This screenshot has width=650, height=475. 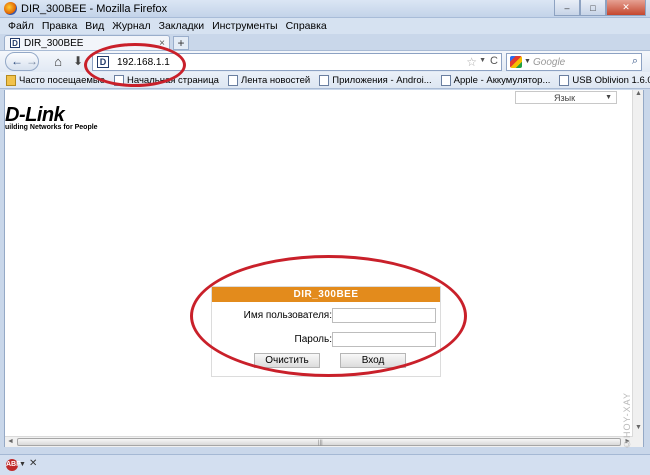 I want to click on bookmark-star-icon: ☆, so click(x=471, y=62).